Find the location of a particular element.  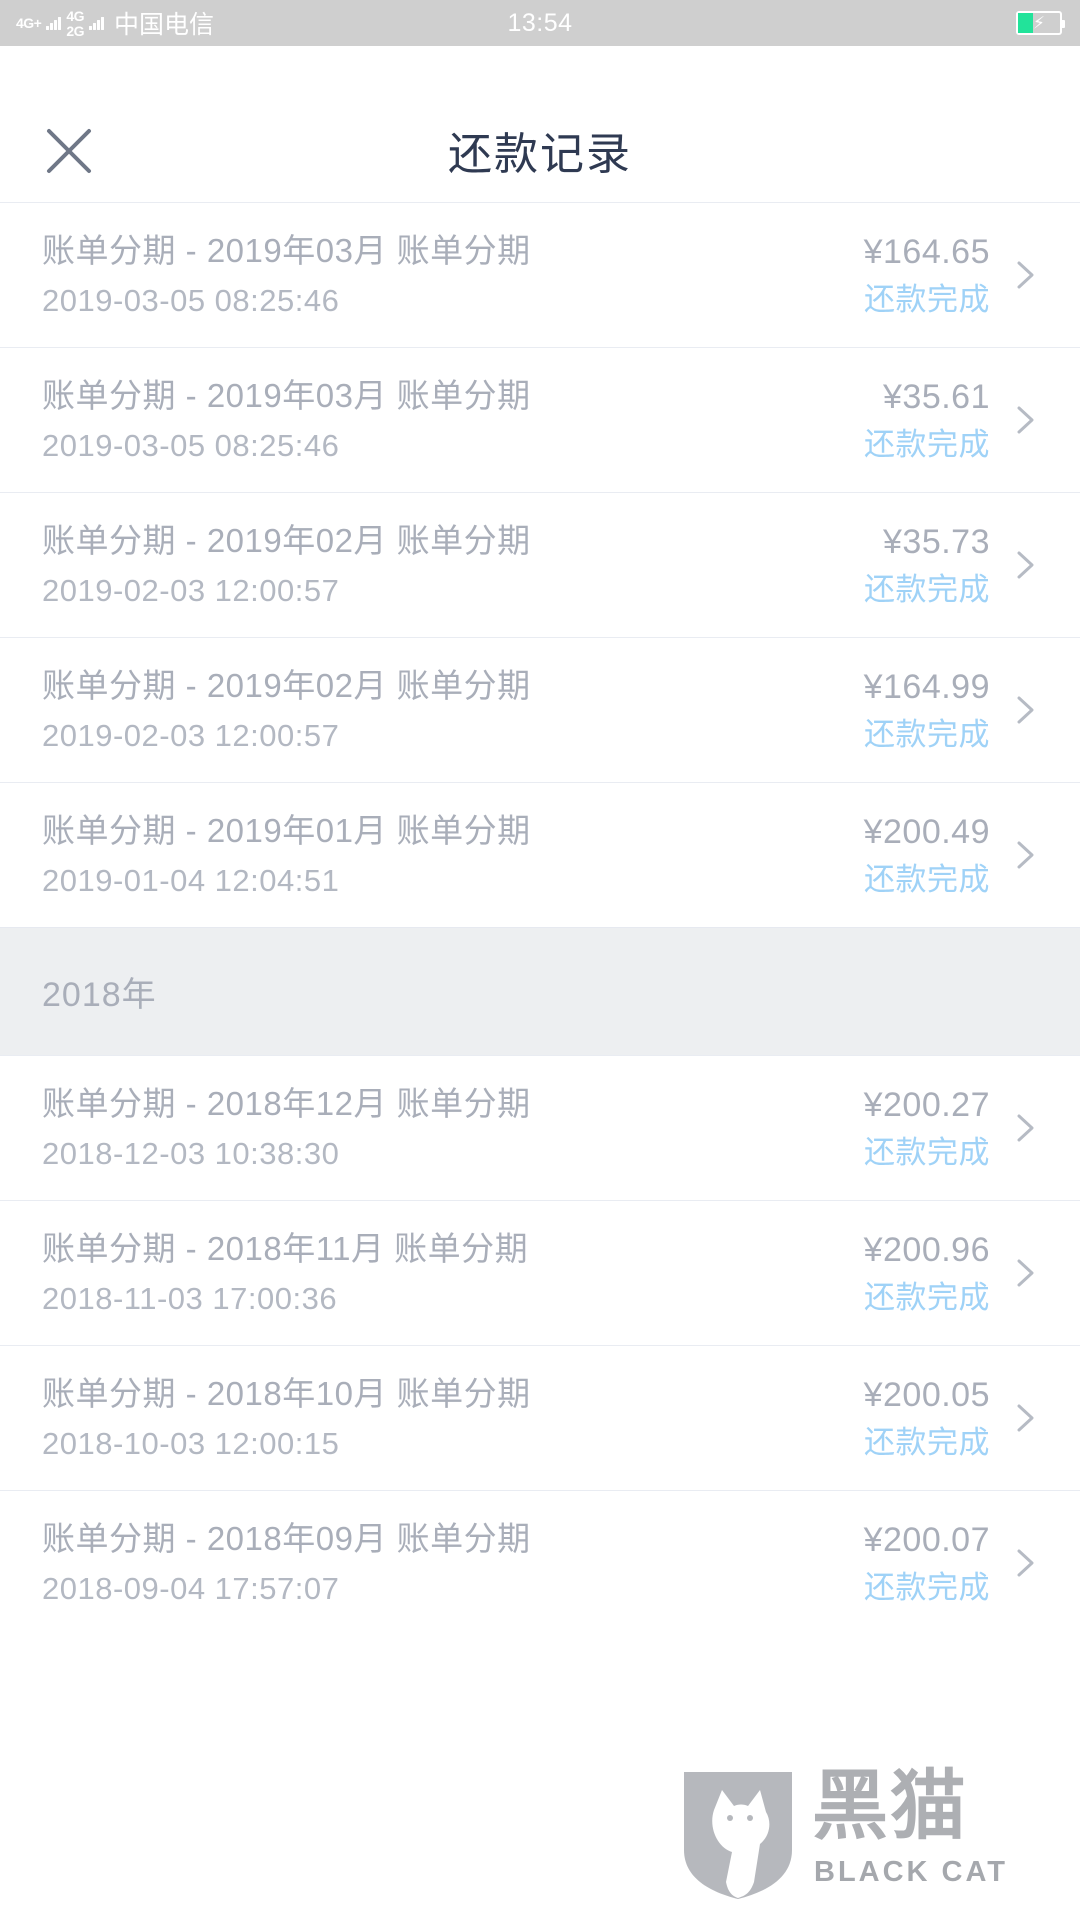

record-amount: ¥200.07 is located at coordinates (926, 1540).